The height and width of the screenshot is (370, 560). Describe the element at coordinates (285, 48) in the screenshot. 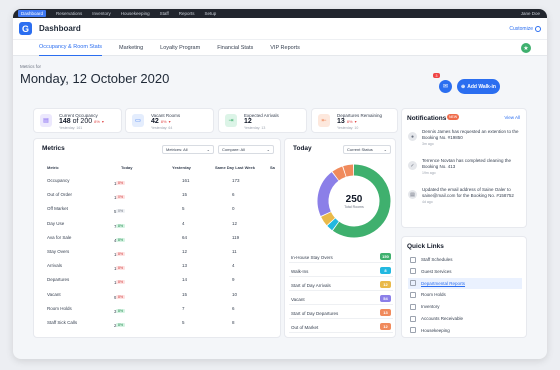

I see `tab-vip: VIP Reports` at that location.